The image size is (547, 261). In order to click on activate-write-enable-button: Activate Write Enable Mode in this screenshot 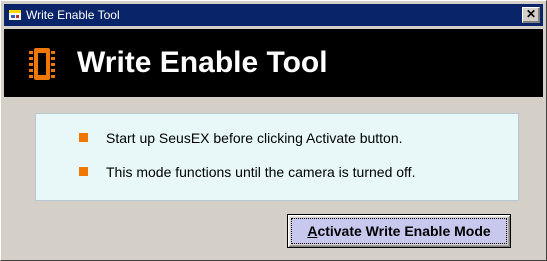, I will do `click(399, 231)`.